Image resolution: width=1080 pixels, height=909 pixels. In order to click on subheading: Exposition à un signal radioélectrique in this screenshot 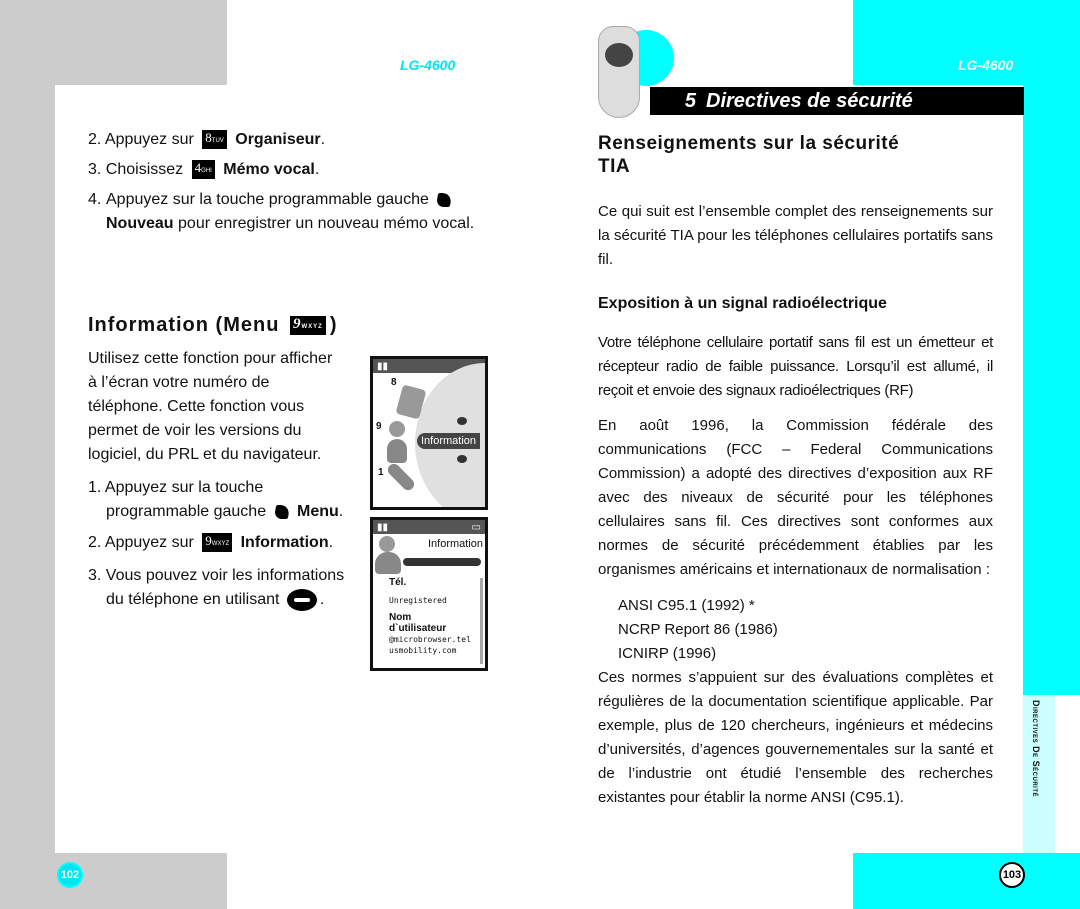, I will do `click(742, 303)`.